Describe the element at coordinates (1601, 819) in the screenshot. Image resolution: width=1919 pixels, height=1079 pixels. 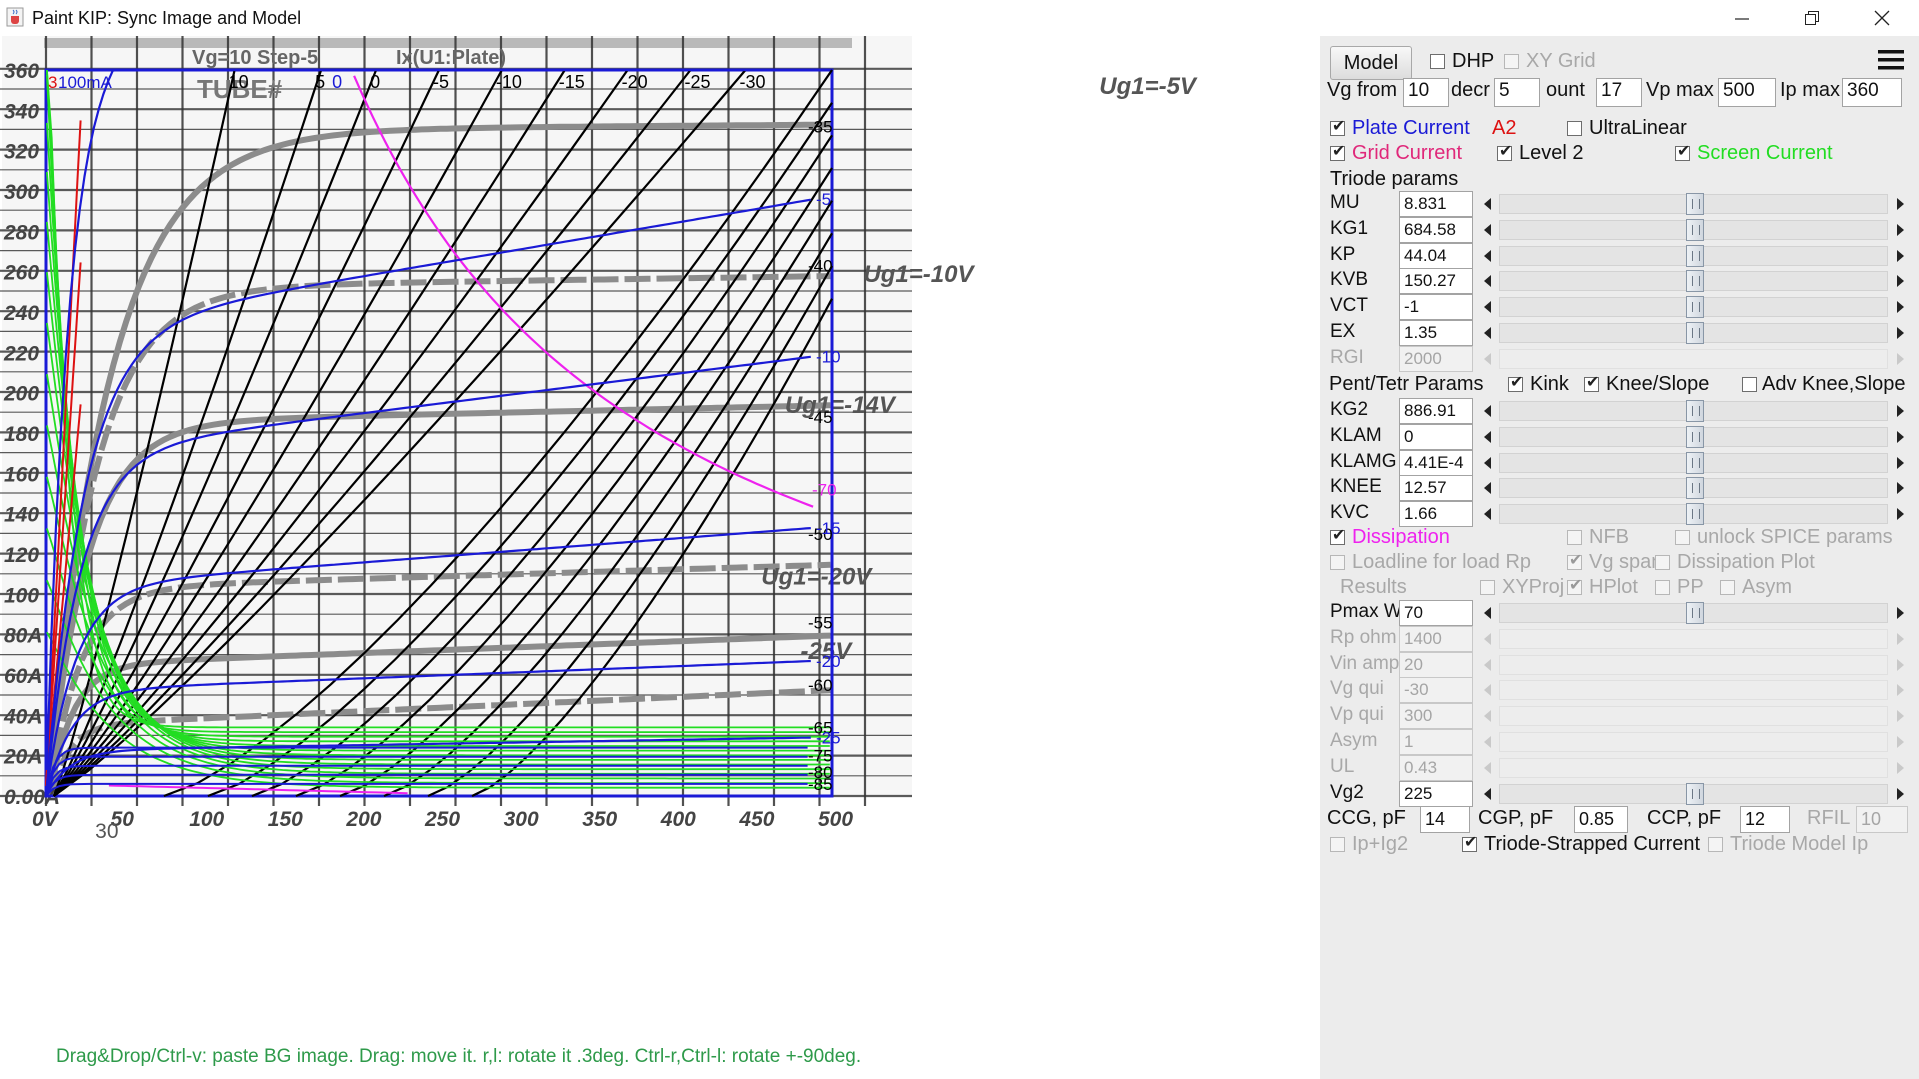
I see `cgp-field: 0.85` at that location.